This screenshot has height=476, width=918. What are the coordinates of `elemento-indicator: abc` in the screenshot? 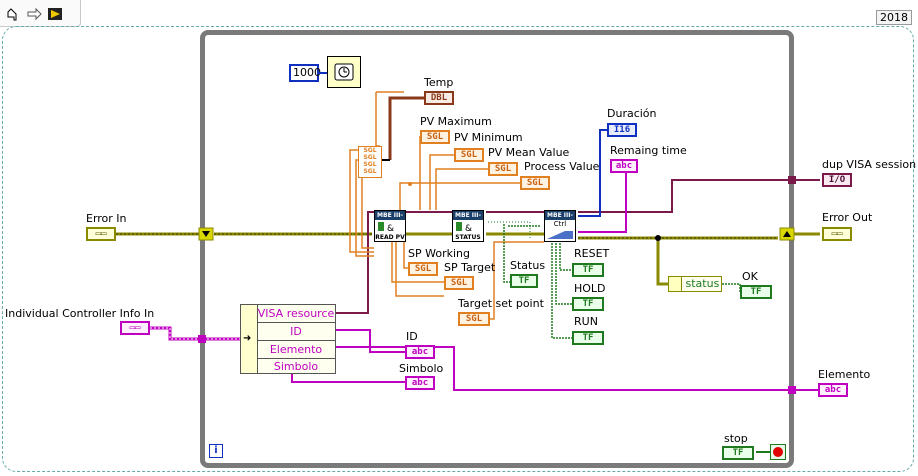 It's located at (833, 390).